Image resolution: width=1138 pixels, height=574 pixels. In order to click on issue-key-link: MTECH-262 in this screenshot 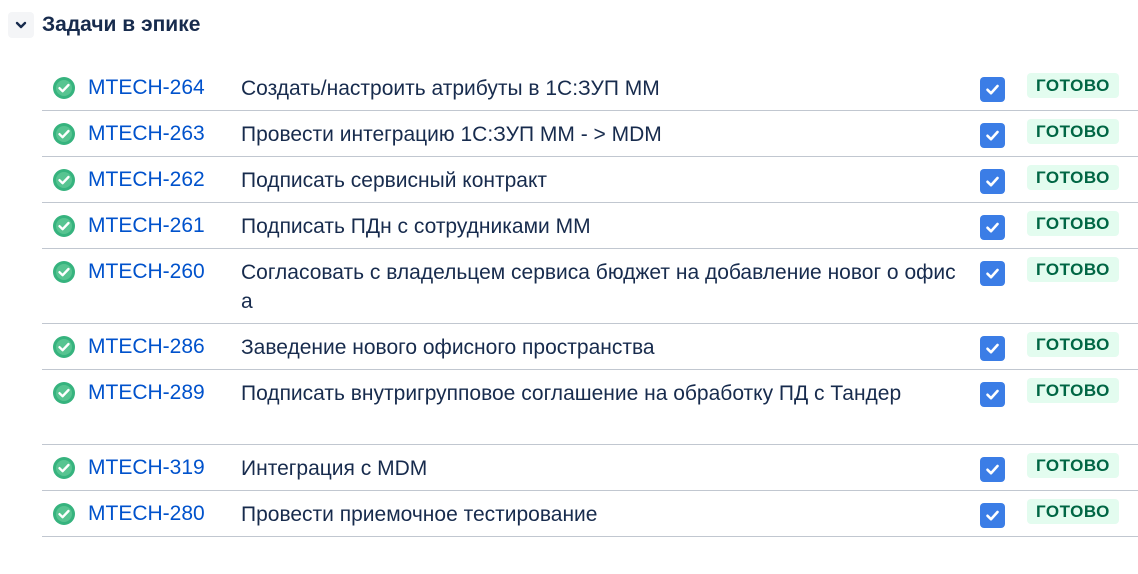, I will do `click(146, 180)`.